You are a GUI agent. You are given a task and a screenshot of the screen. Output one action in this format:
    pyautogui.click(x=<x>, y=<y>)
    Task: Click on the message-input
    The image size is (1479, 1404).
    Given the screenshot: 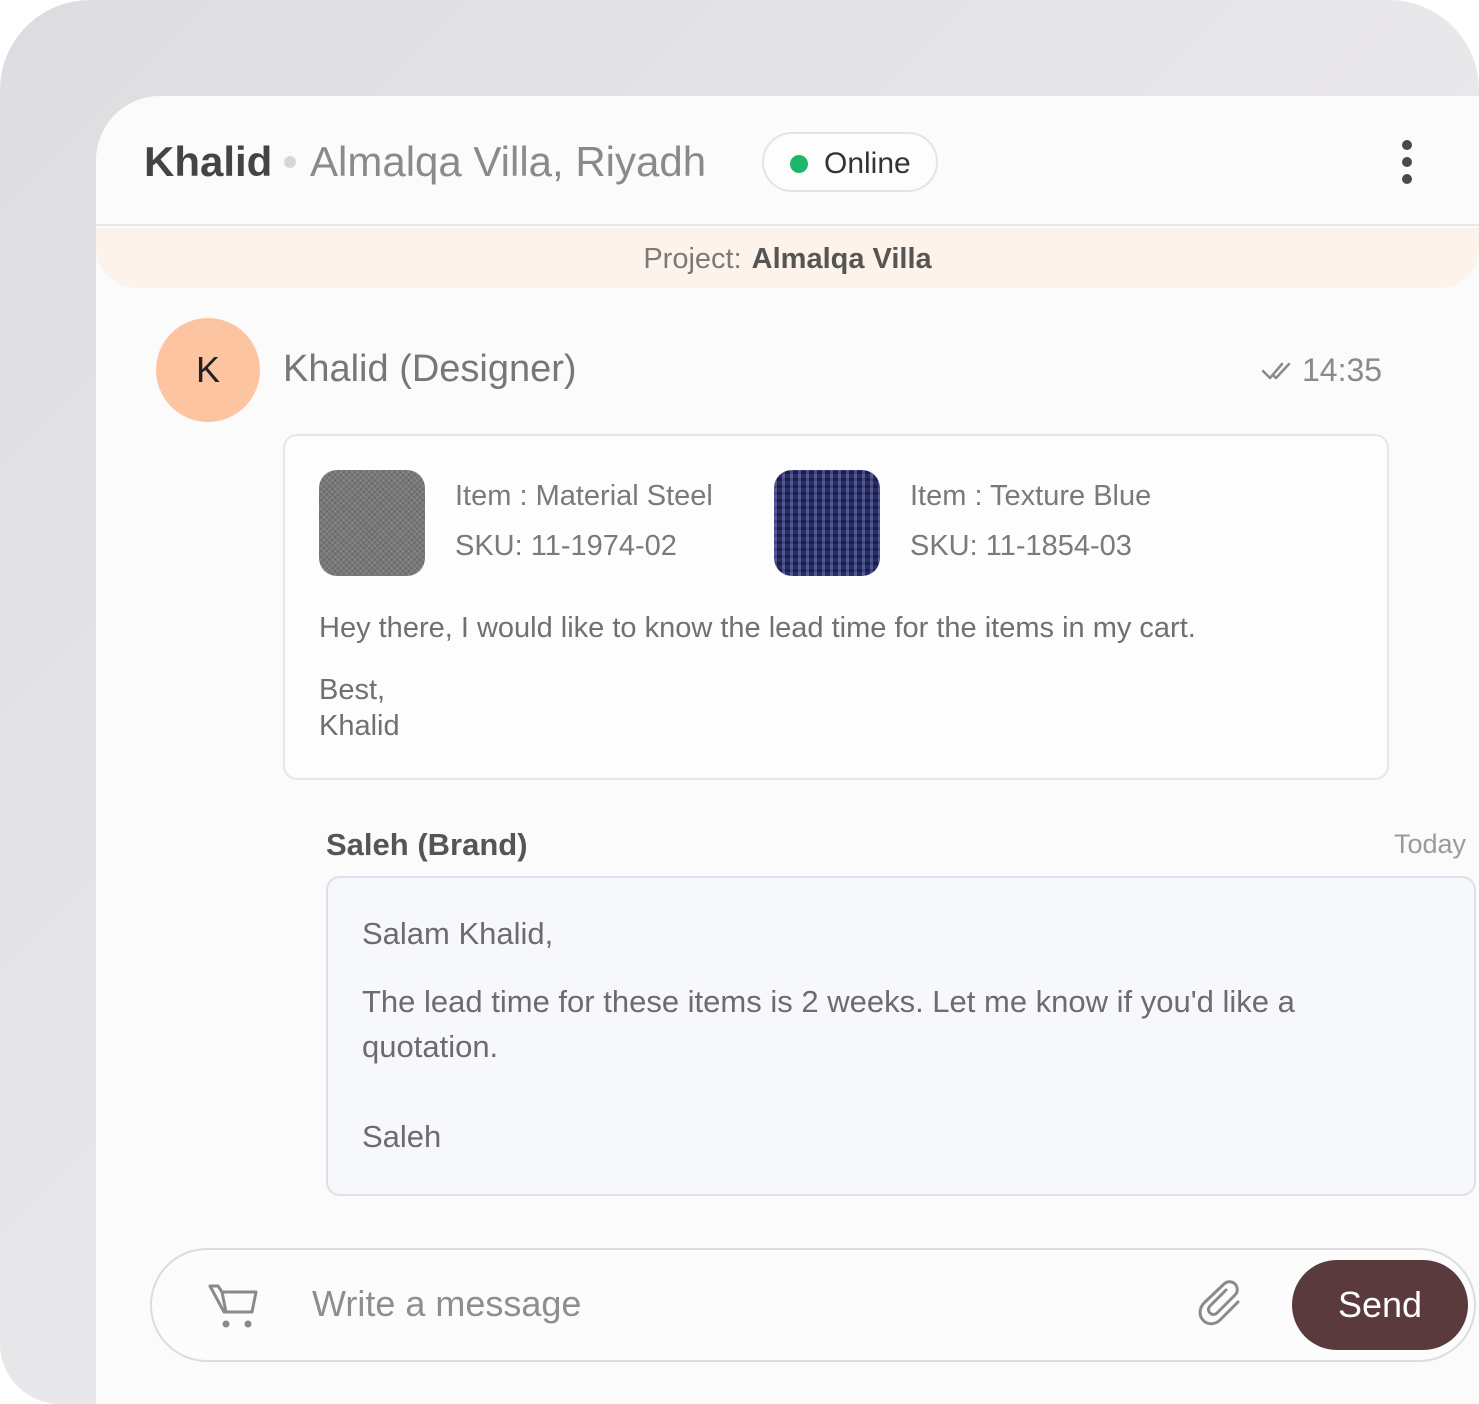 What is the action you would take?
    pyautogui.click(x=742, y=1304)
    